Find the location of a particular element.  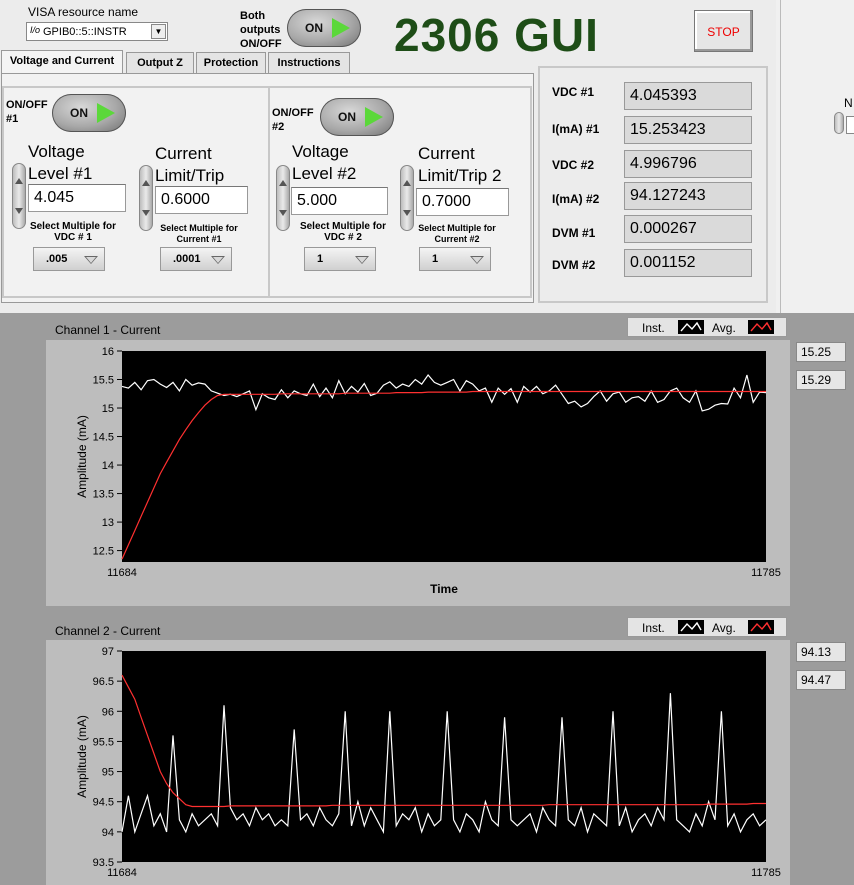

tab-voltage-and-current: Voltage and Current is located at coordinates (62, 62).